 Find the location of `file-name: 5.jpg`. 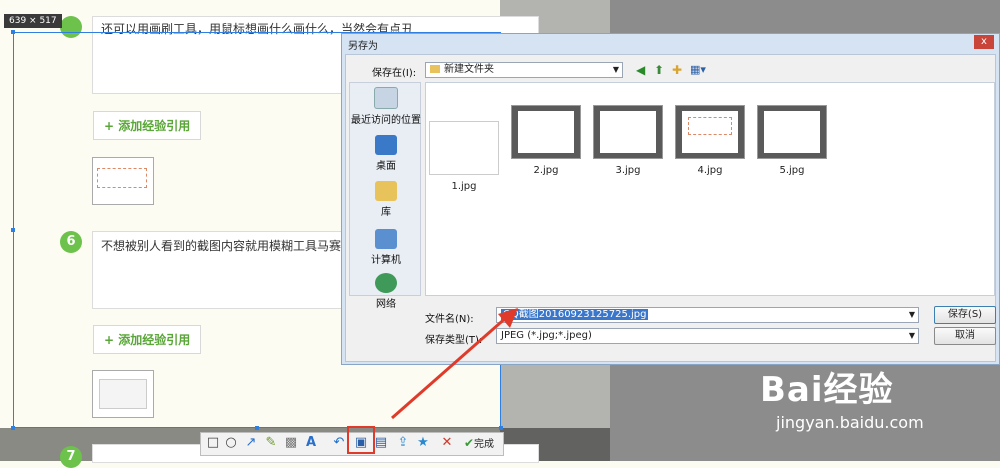

file-name: 5.jpg is located at coordinates (792, 170).